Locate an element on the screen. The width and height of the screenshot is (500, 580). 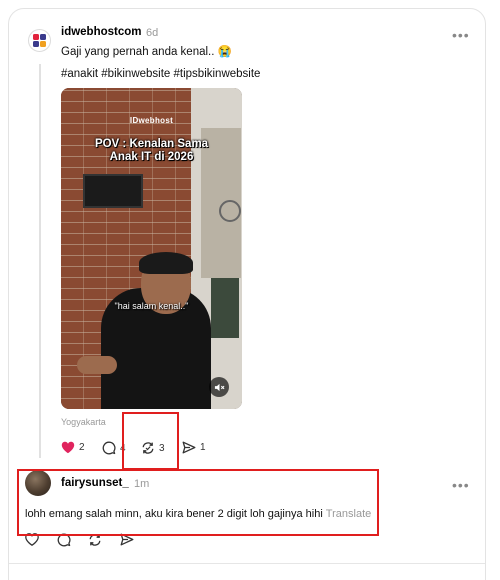
video-person-hand is located at coordinates (97, 365).